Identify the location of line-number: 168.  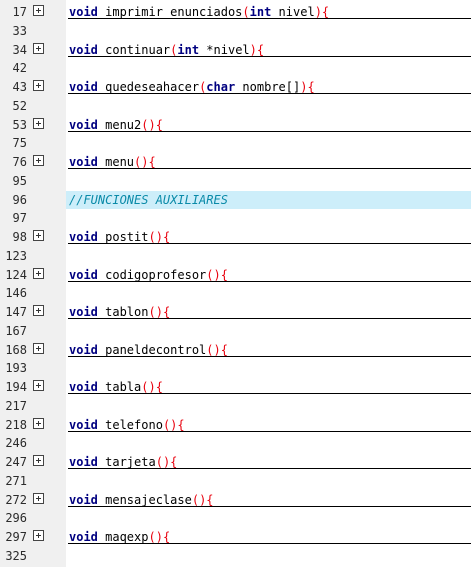
(16, 349).